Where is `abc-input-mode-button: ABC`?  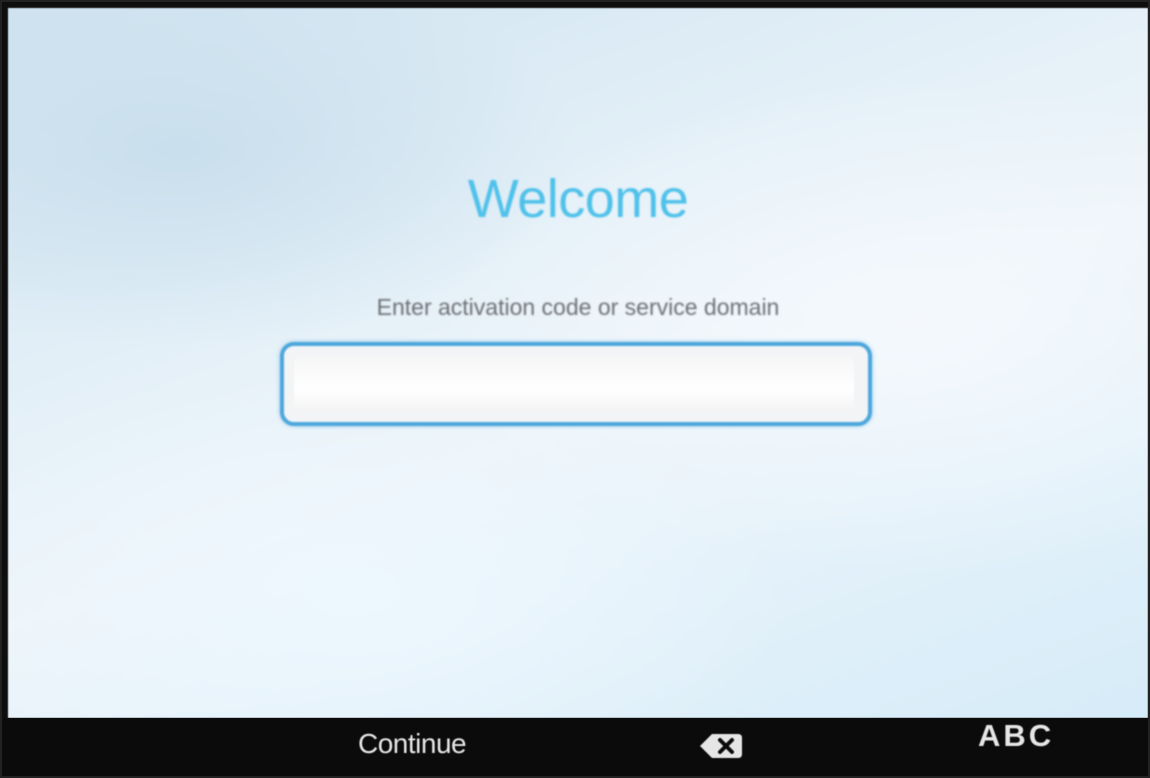
abc-input-mode-button: ABC is located at coordinates (1016, 736).